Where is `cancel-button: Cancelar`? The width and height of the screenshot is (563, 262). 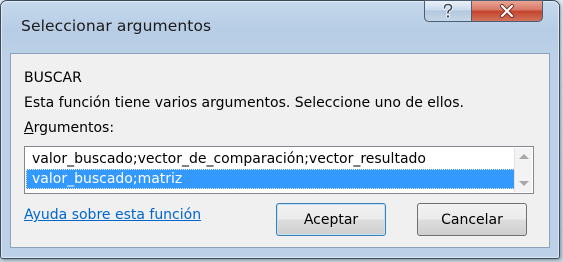
cancel-button: Cancelar is located at coordinates (472, 219).